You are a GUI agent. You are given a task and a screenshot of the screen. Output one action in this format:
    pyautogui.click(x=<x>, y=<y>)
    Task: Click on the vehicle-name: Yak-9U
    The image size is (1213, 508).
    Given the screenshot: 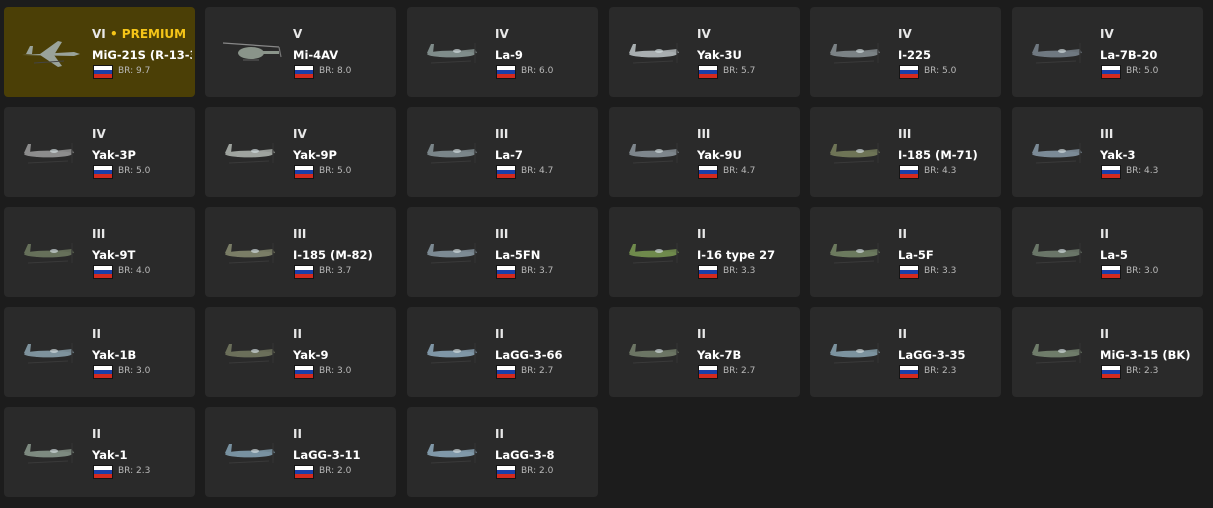 What is the action you would take?
    pyautogui.click(x=719, y=155)
    